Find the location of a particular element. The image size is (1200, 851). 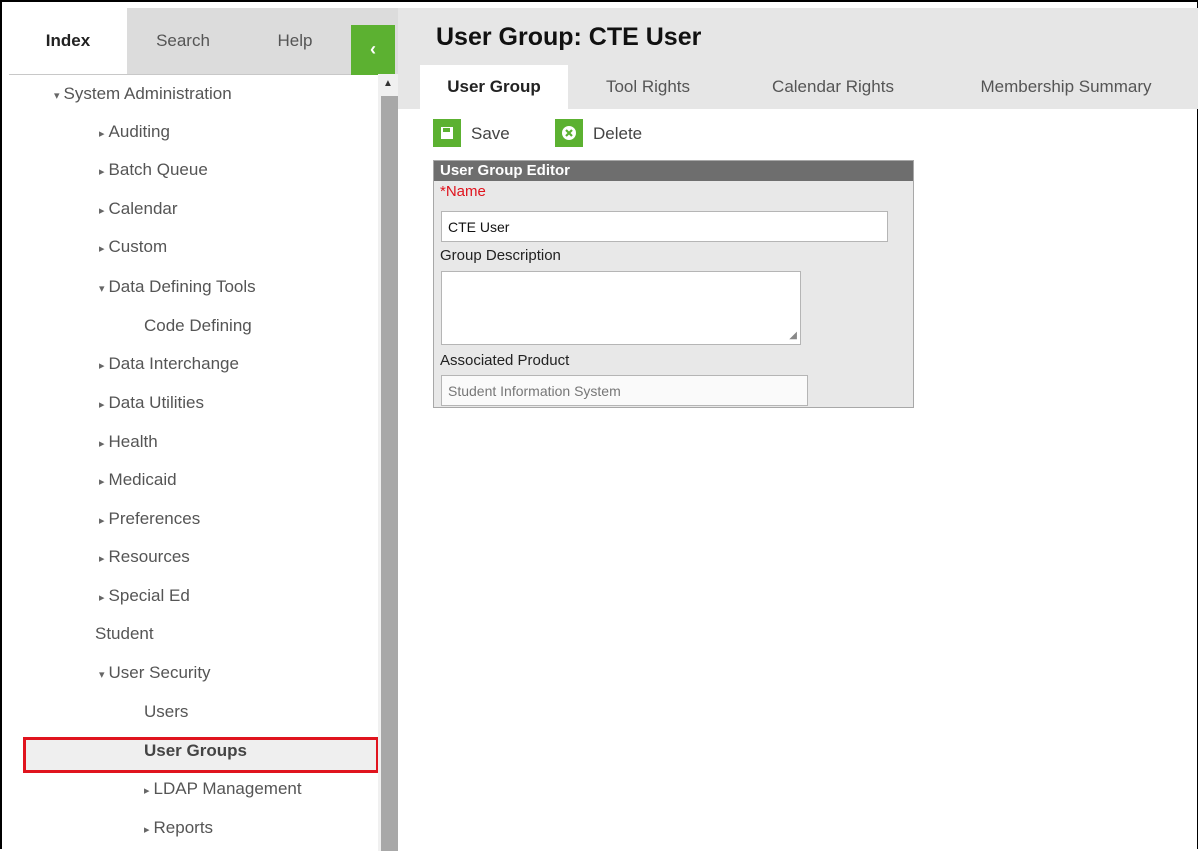

tree-item-calendar: ▸ Calendar is located at coordinates (138, 209).